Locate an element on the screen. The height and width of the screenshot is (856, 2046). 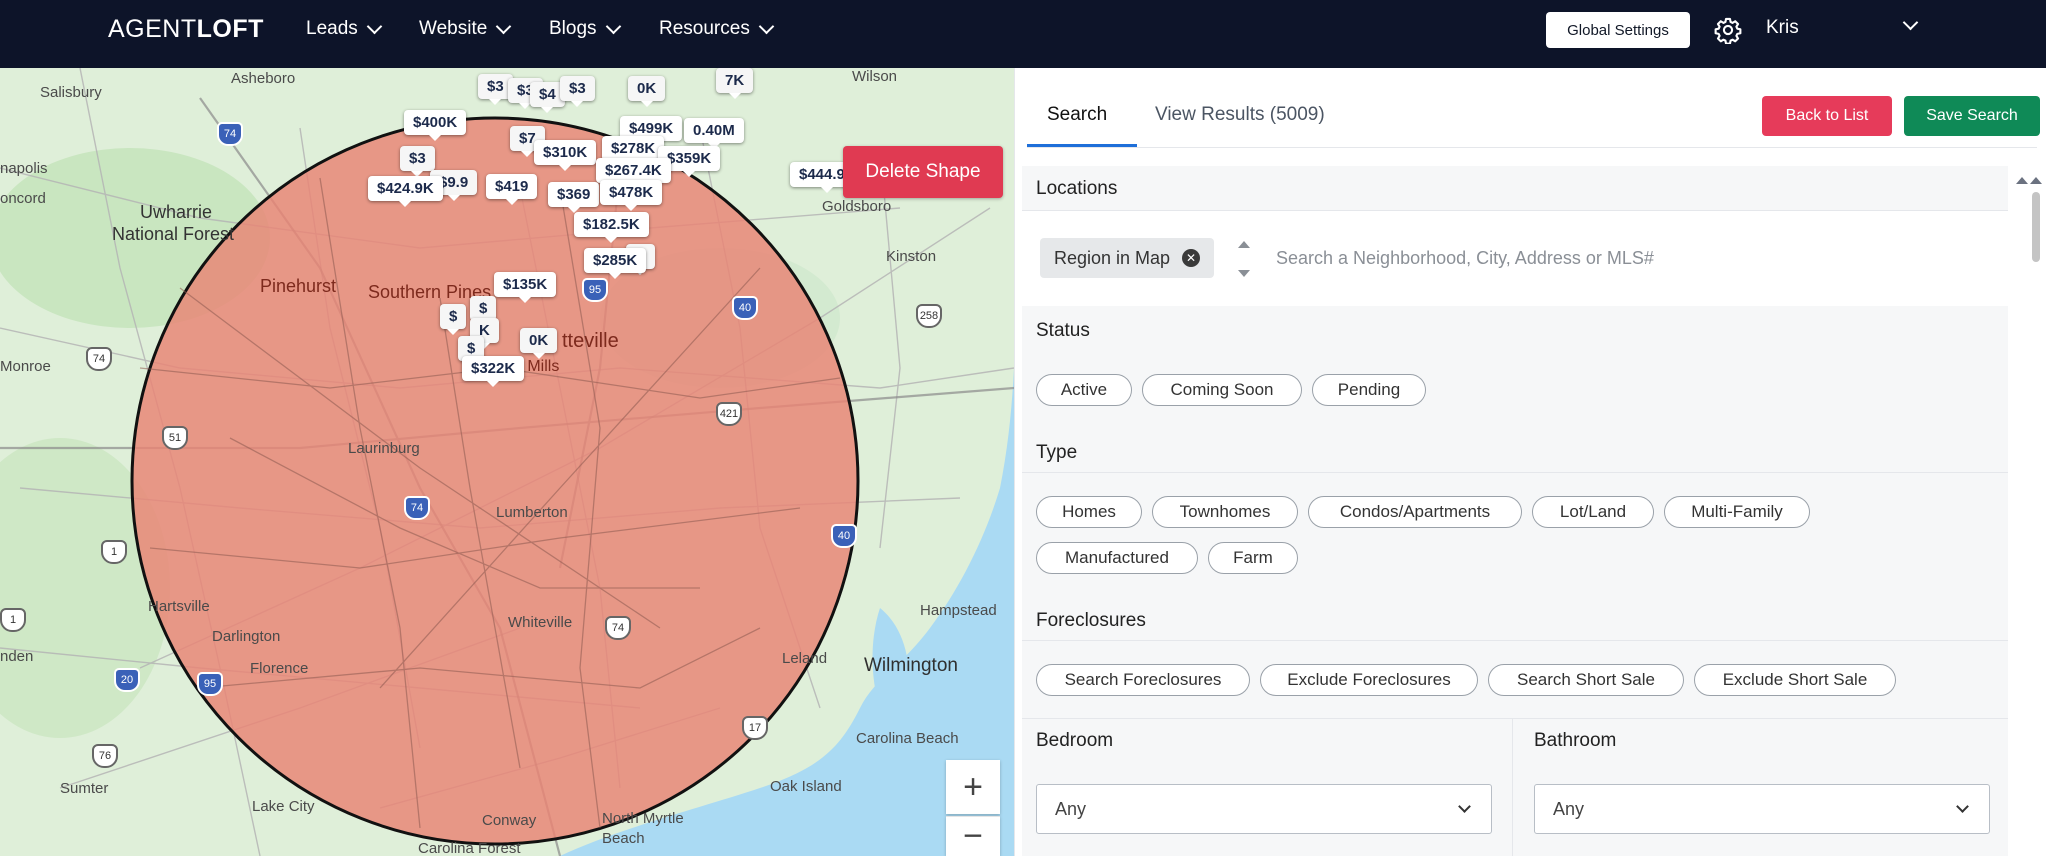
highway-shield: 1 is located at coordinates (114, 552).